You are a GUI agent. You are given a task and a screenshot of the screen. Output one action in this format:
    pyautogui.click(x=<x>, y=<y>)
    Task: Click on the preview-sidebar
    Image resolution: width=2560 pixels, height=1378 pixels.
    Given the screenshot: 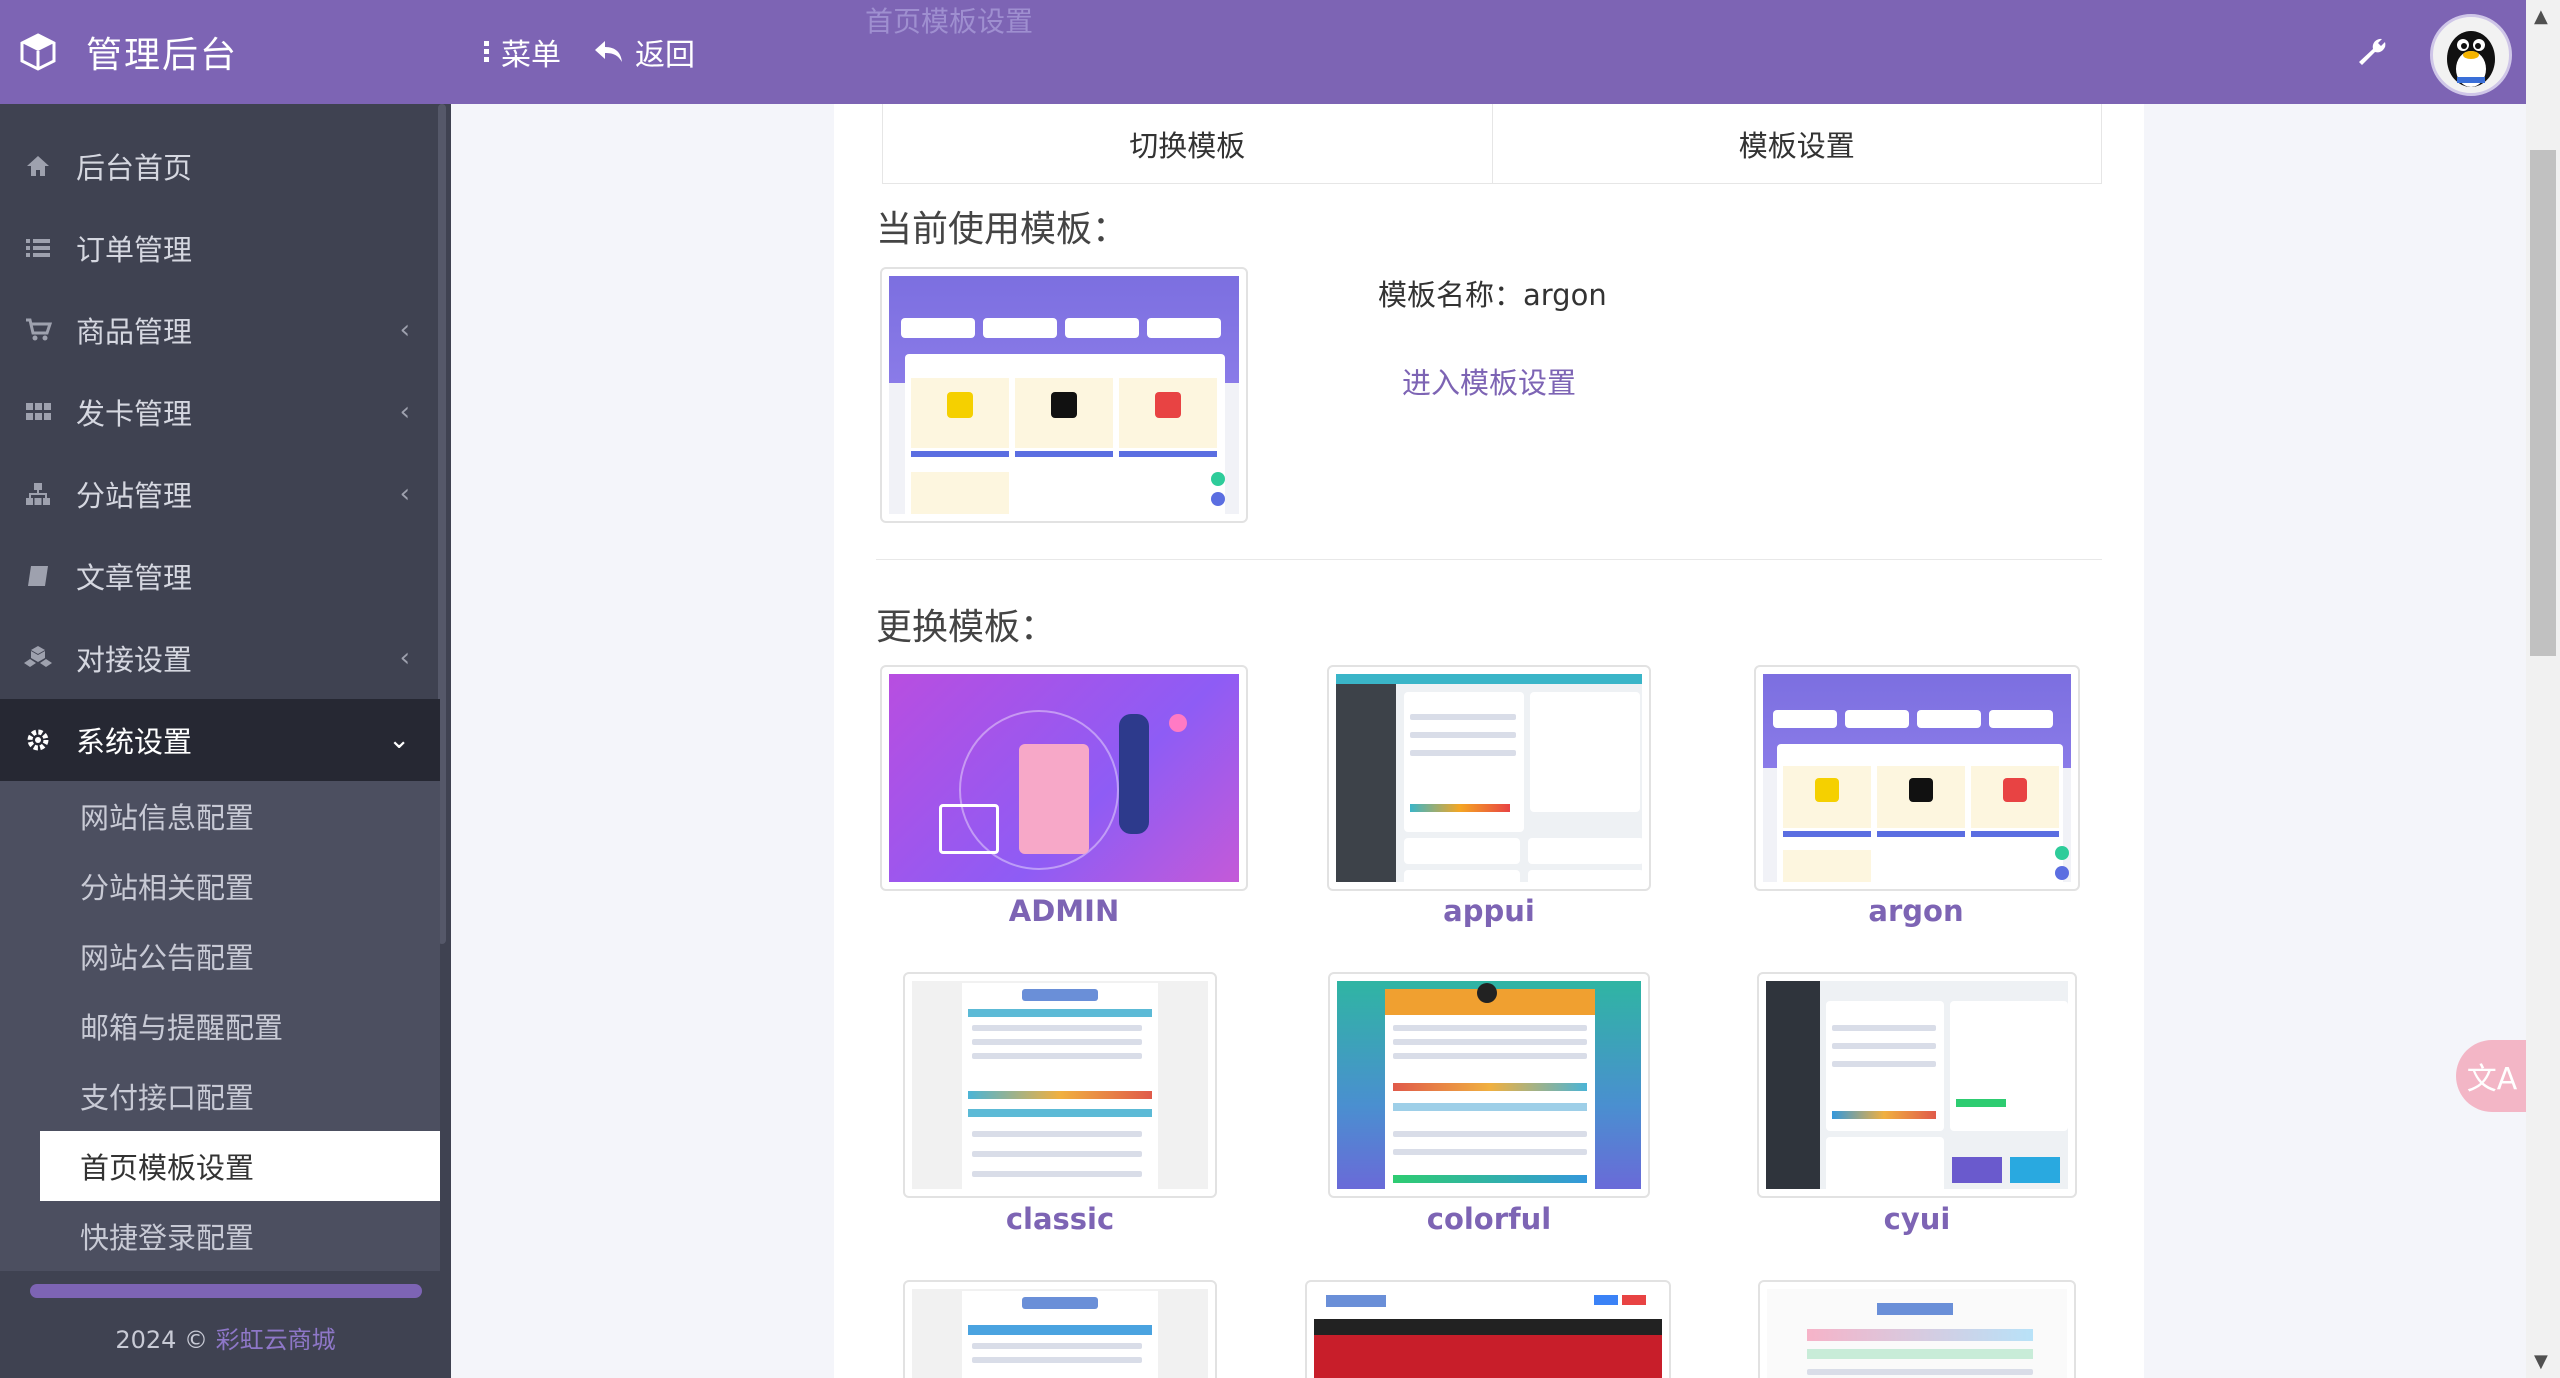 What is the action you would take?
    pyautogui.click(x=1793, y=1085)
    